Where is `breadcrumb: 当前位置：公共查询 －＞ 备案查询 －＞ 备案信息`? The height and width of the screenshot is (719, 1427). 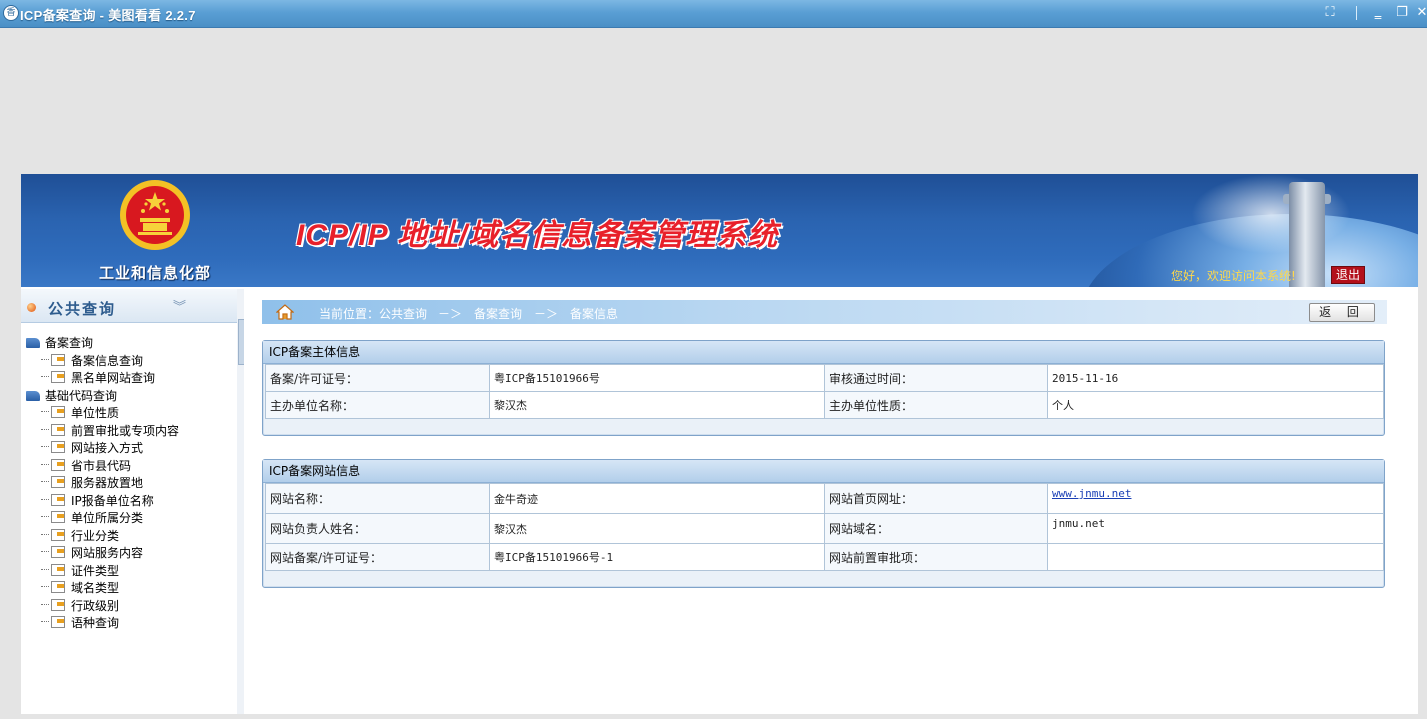 breadcrumb: 当前位置：公共查询 －＞ 备案查询 －＞ 备案信息 is located at coordinates (824, 312).